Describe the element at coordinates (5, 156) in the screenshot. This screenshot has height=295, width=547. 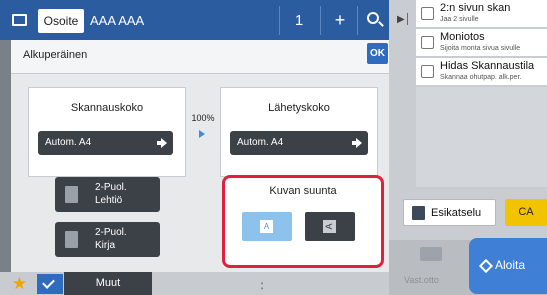
I see `background-edge` at that location.